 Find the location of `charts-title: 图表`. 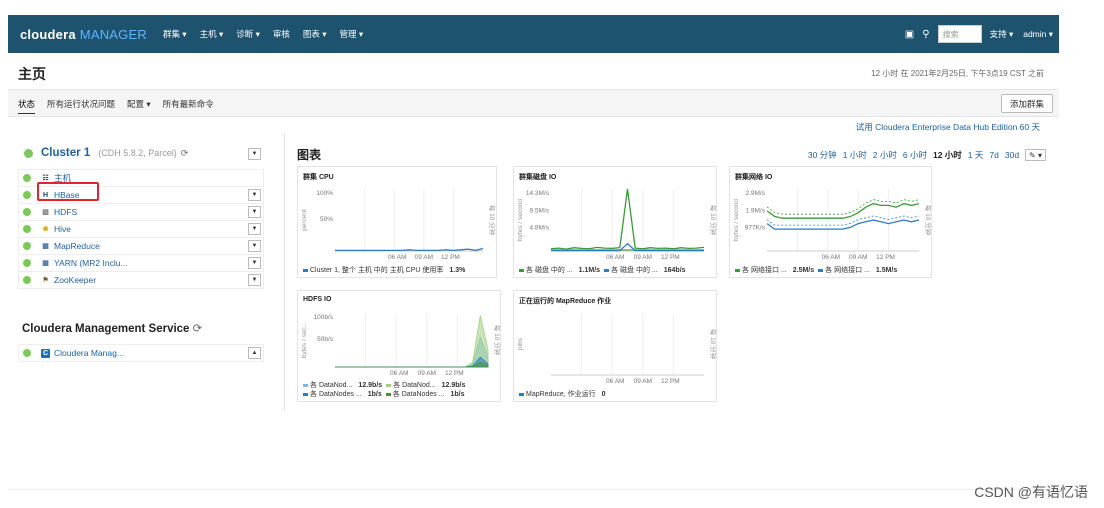

charts-title: 图表 is located at coordinates (309, 155).